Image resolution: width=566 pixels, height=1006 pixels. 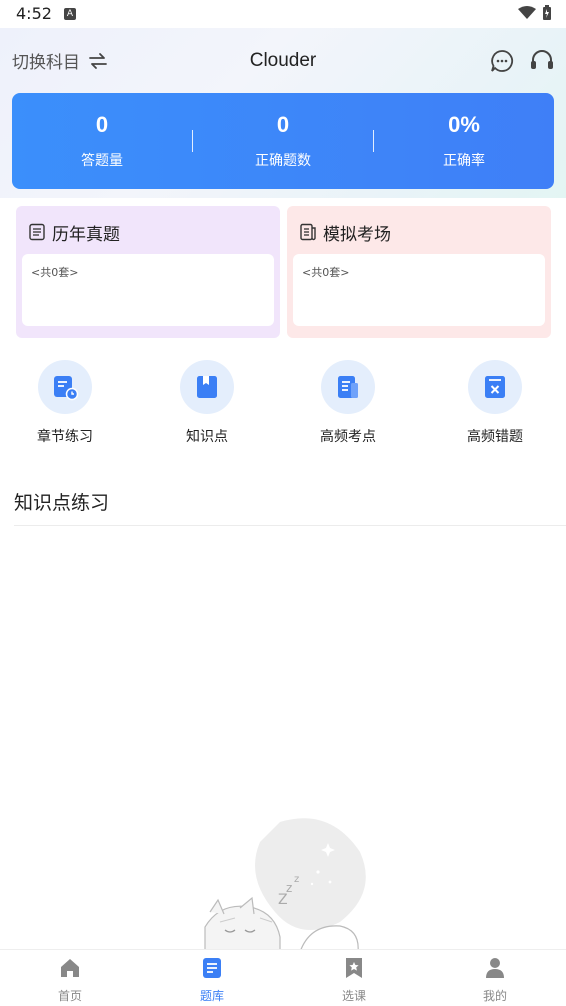 I want to click on past-exams-title: 历年真题, so click(x=86, y=234).